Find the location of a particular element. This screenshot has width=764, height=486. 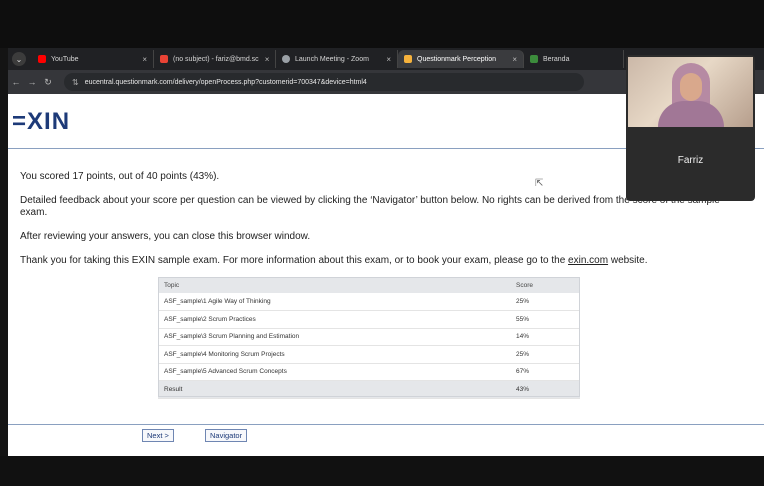

table-row: ASF_sample\5 Advanced Scrum Concepts 67% is located at coordinates (369, 372).